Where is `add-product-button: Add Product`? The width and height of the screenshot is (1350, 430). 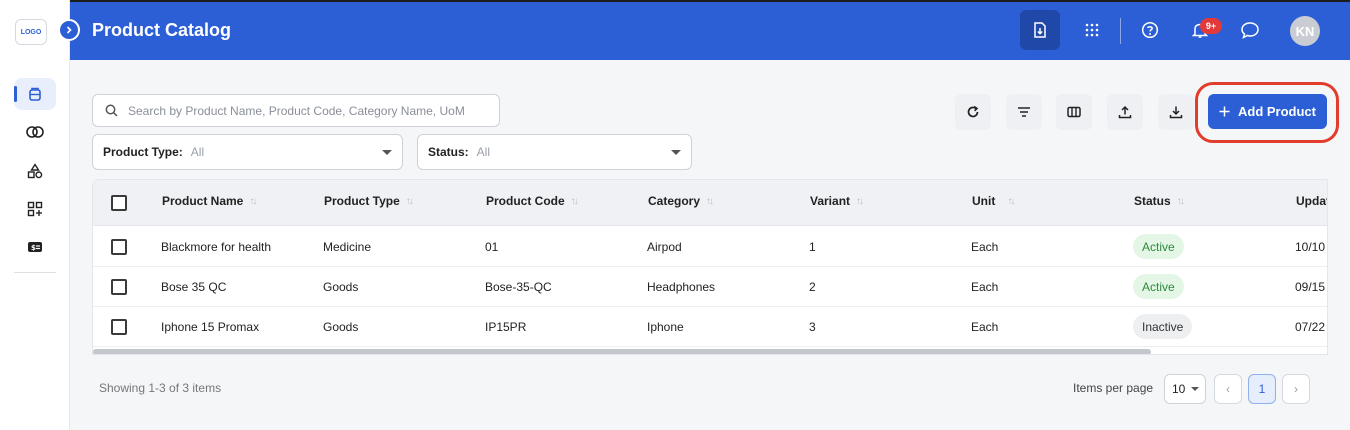 add-product-button: Add Product is located at coordinates (1267, 111).